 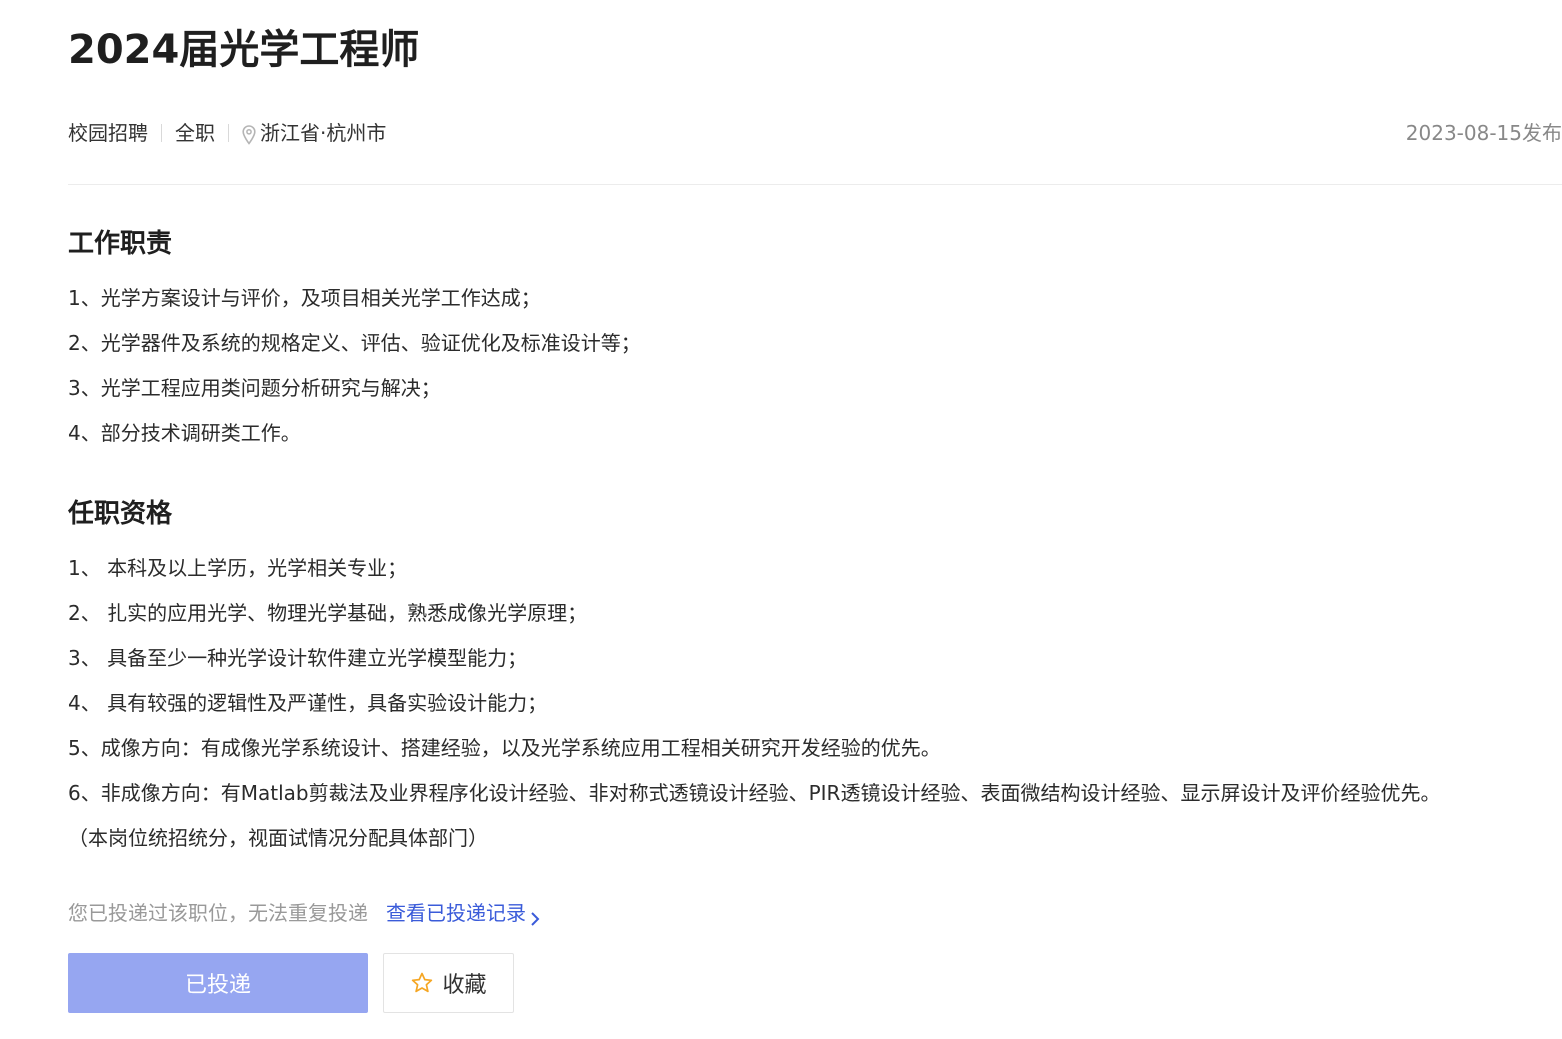 I want to click on recruit-type-tag: 校园招聘, so click(x=108, y=133).